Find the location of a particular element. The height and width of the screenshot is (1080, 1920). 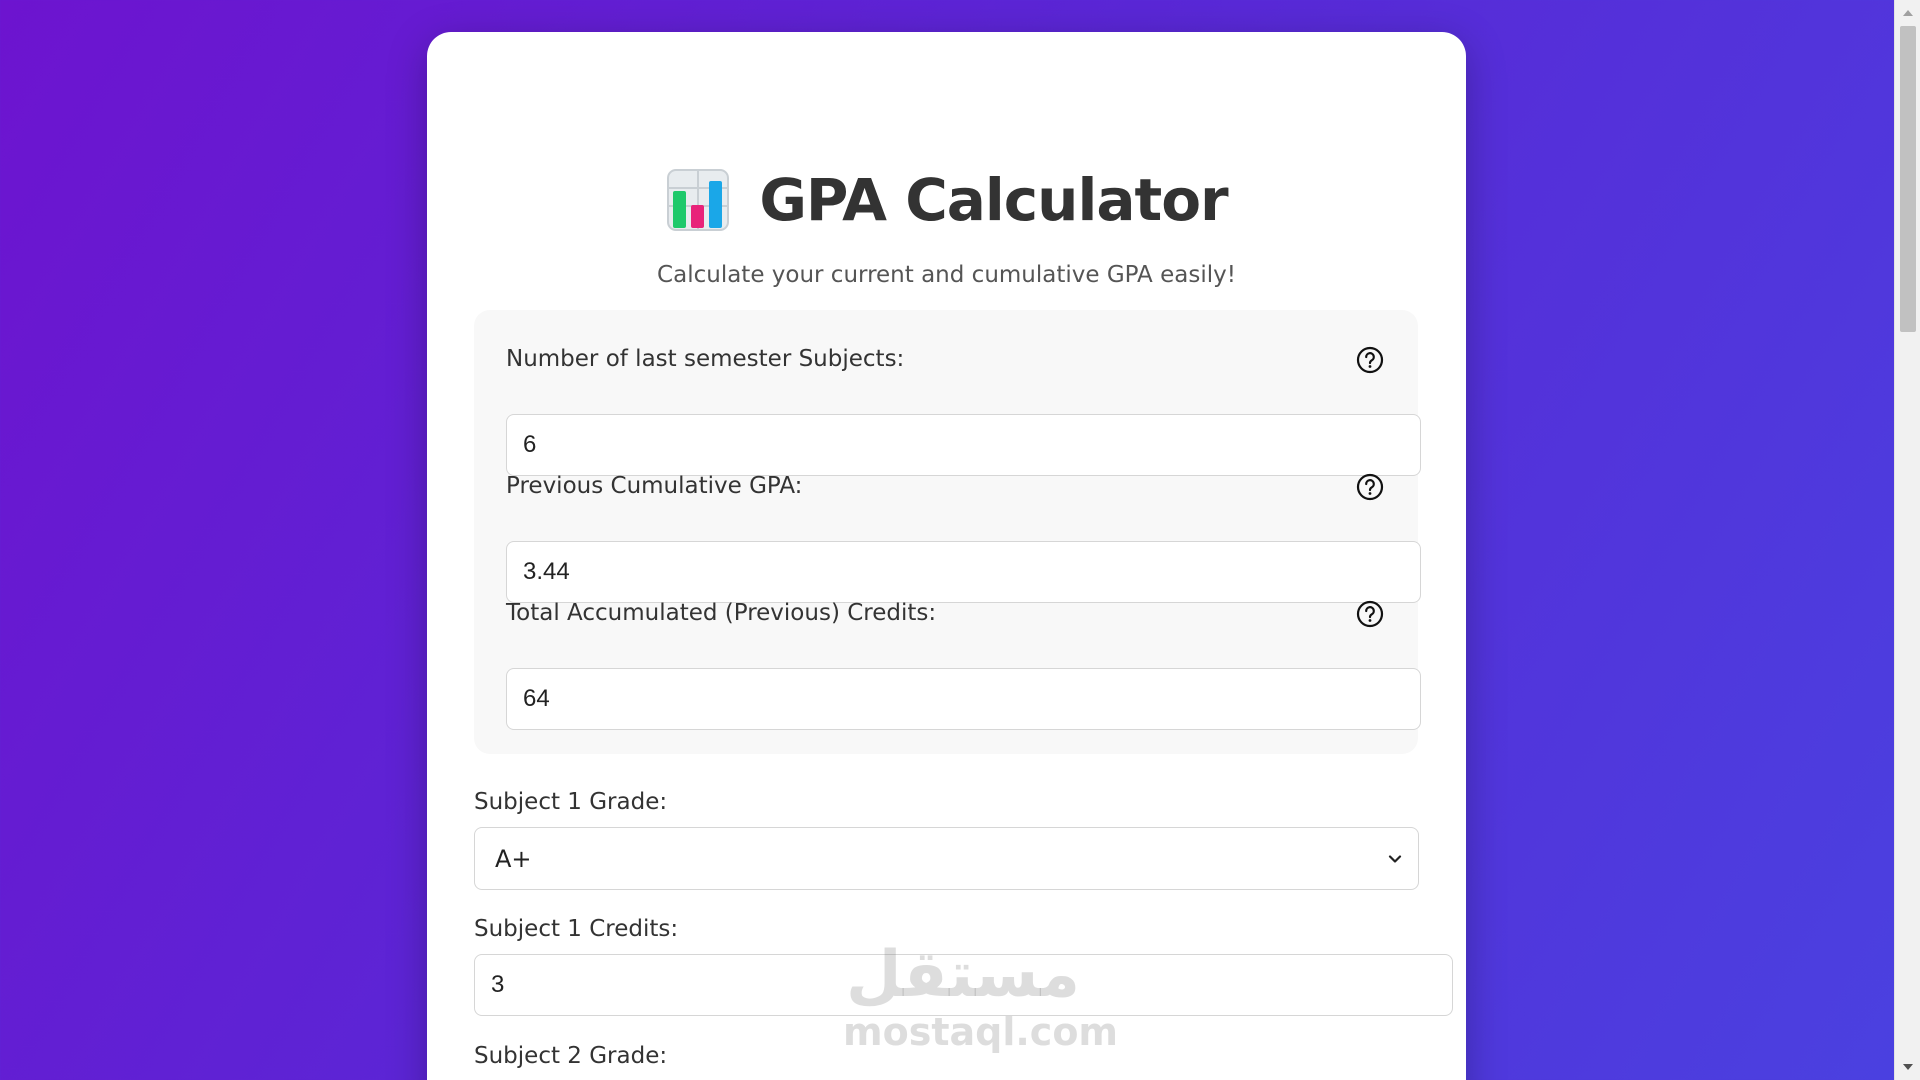

subject-1-grade-label: Subject 1 Grade: is located at coordinates (571, 802).